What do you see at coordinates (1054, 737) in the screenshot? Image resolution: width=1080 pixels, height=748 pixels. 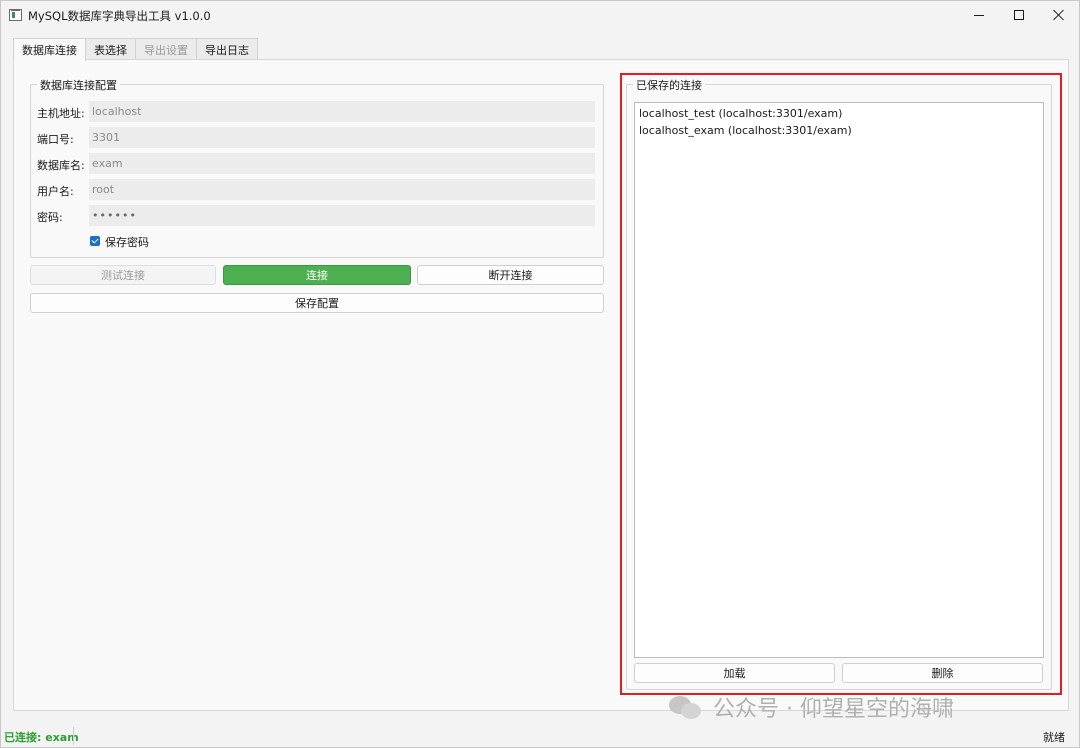 I see `ready-status: 就绪` at bounding box center [1054, 737].